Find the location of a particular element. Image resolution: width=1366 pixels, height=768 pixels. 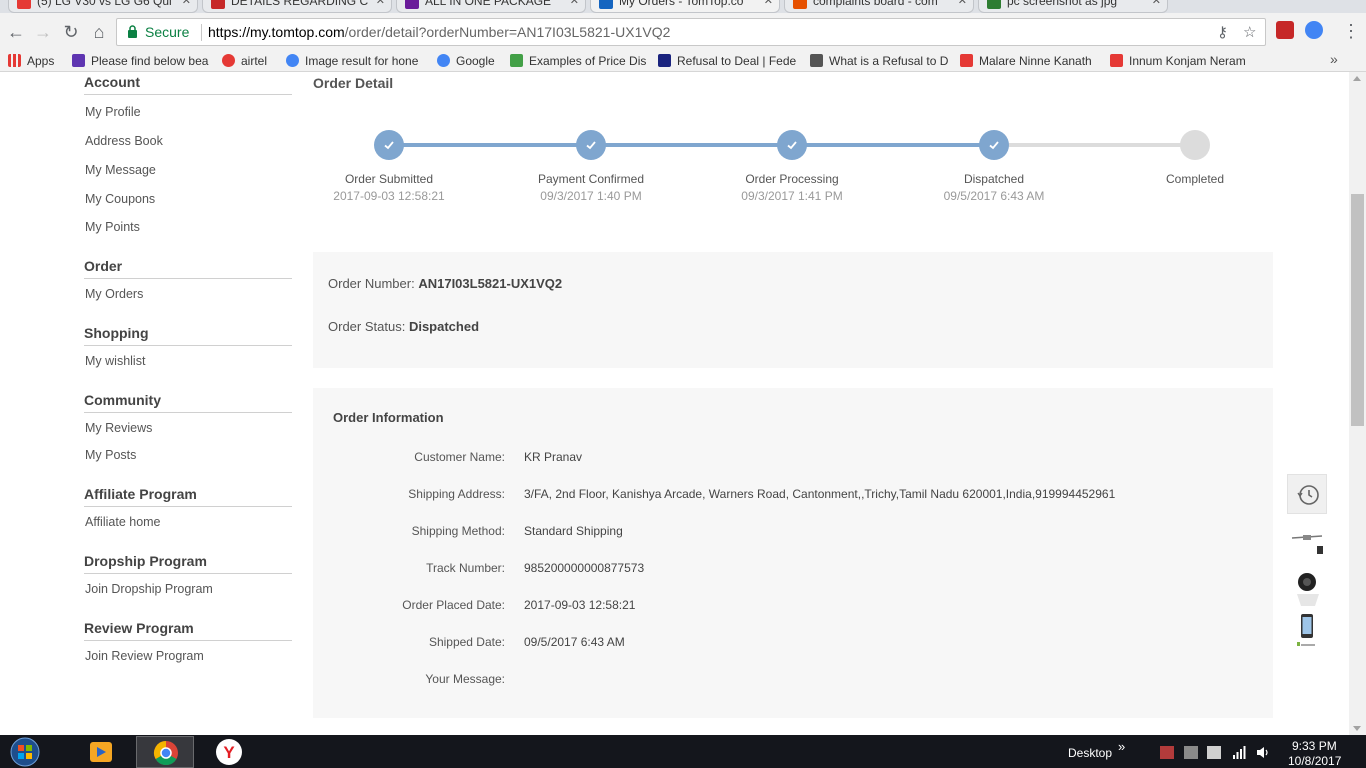

sidebar-heading-dropship: Dropship Program is located at coordinates (188, 563).